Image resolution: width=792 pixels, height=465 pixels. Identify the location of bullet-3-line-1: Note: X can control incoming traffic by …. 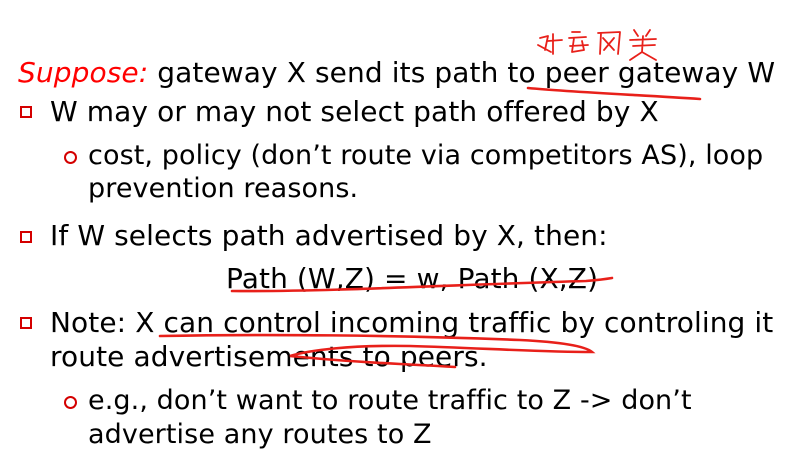
(412, 322).